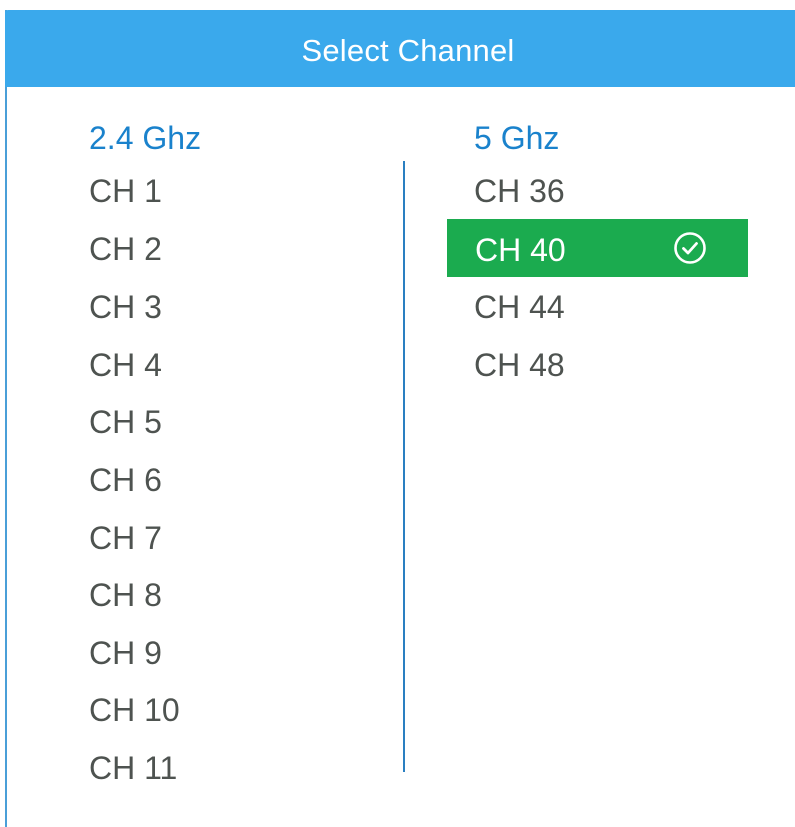  I want to click on channel-item-ch10: CH 10, so click(134, 710).